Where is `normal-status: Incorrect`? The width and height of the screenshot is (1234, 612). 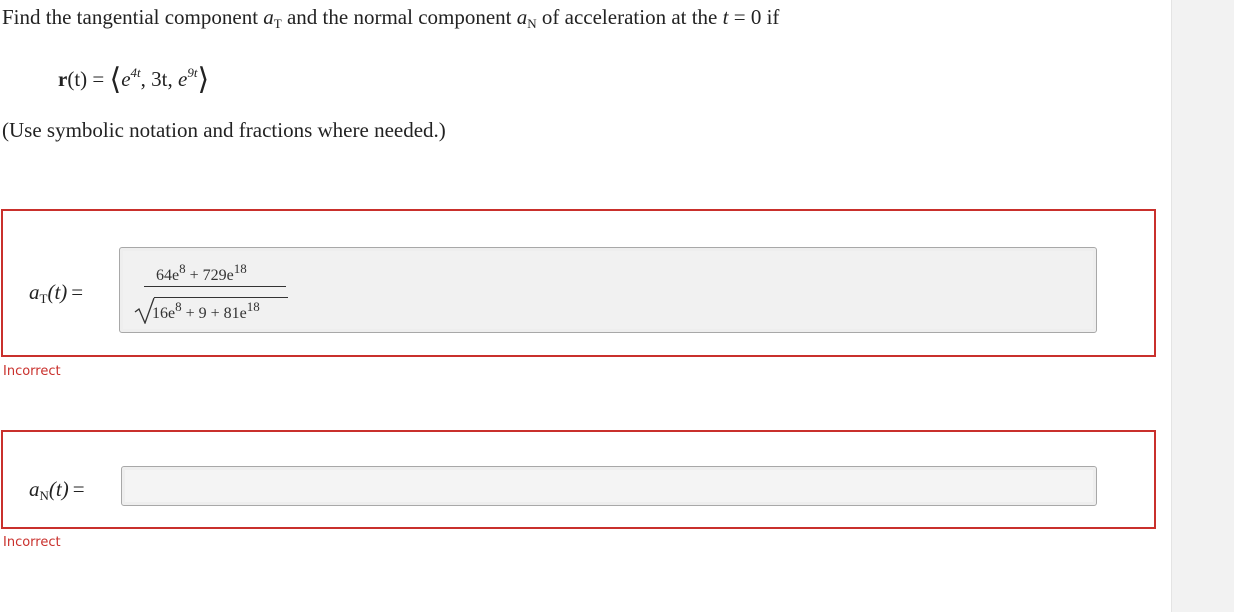 normal-status: Incorrect is located at coordinates (32, 542).